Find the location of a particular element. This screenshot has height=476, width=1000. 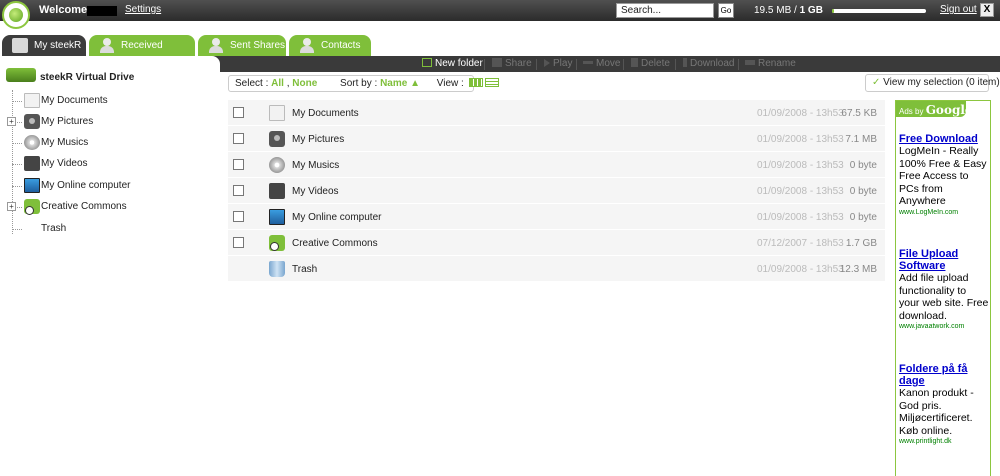

sort-ascending-icon: ▲ is located at coordinates (415, 83).